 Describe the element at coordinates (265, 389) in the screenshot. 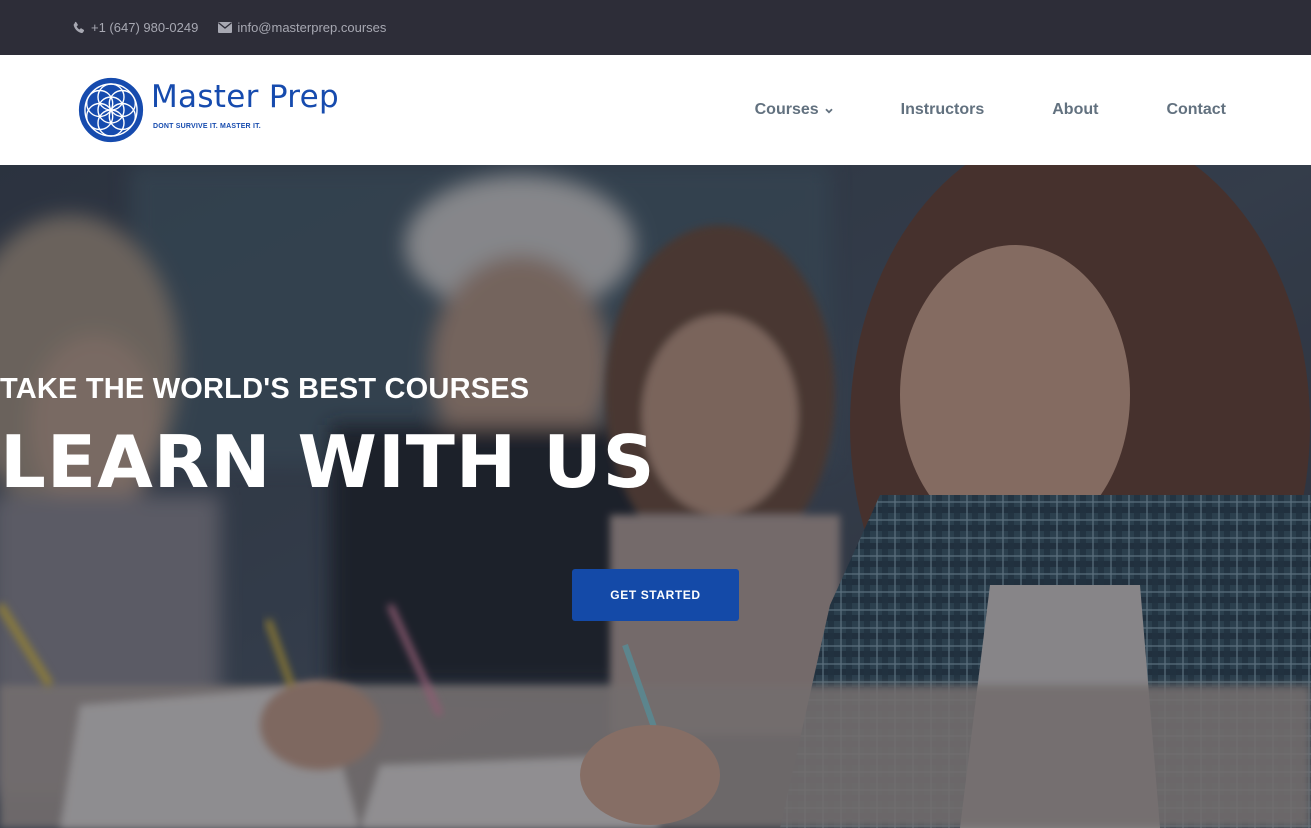

I see `hero-subtitle: TAKE THE WORLD'S BEST COURSES` at that location.